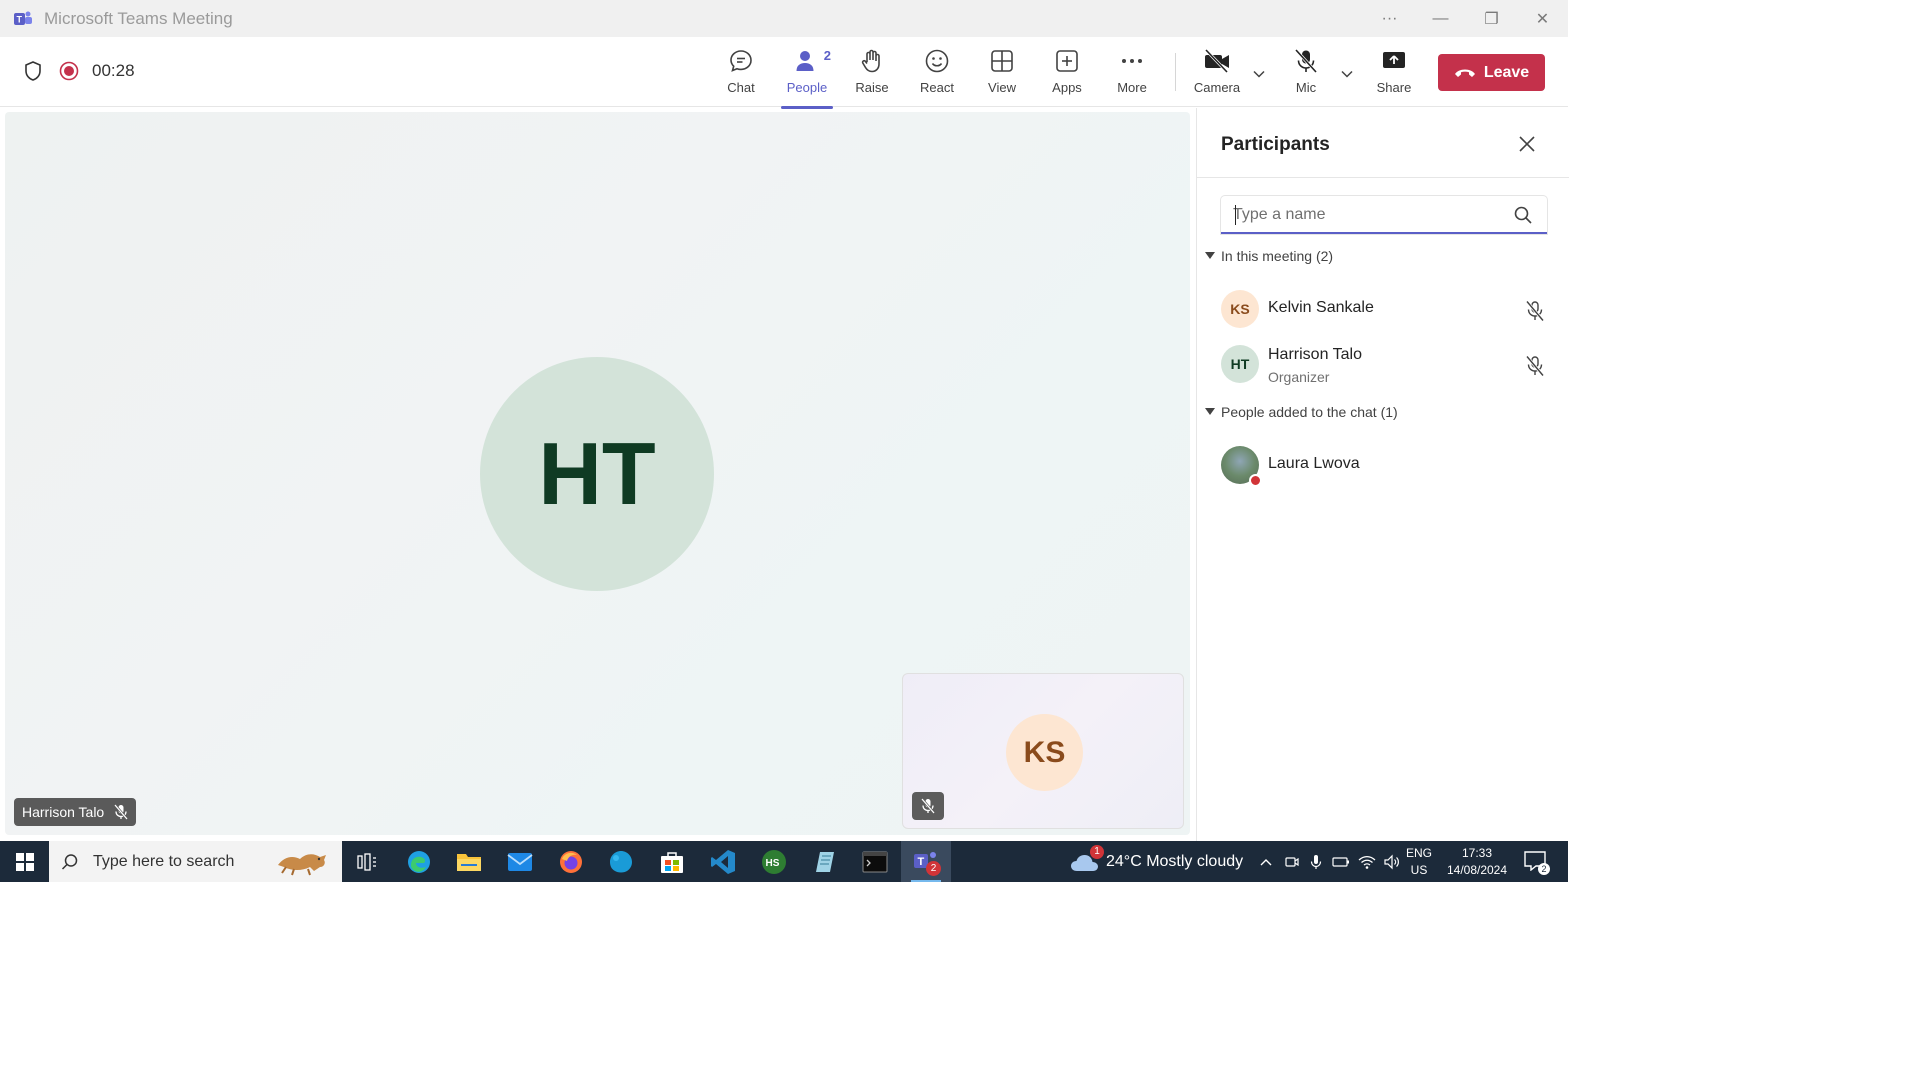  I want to click on task-view-button, so click(367, 861).